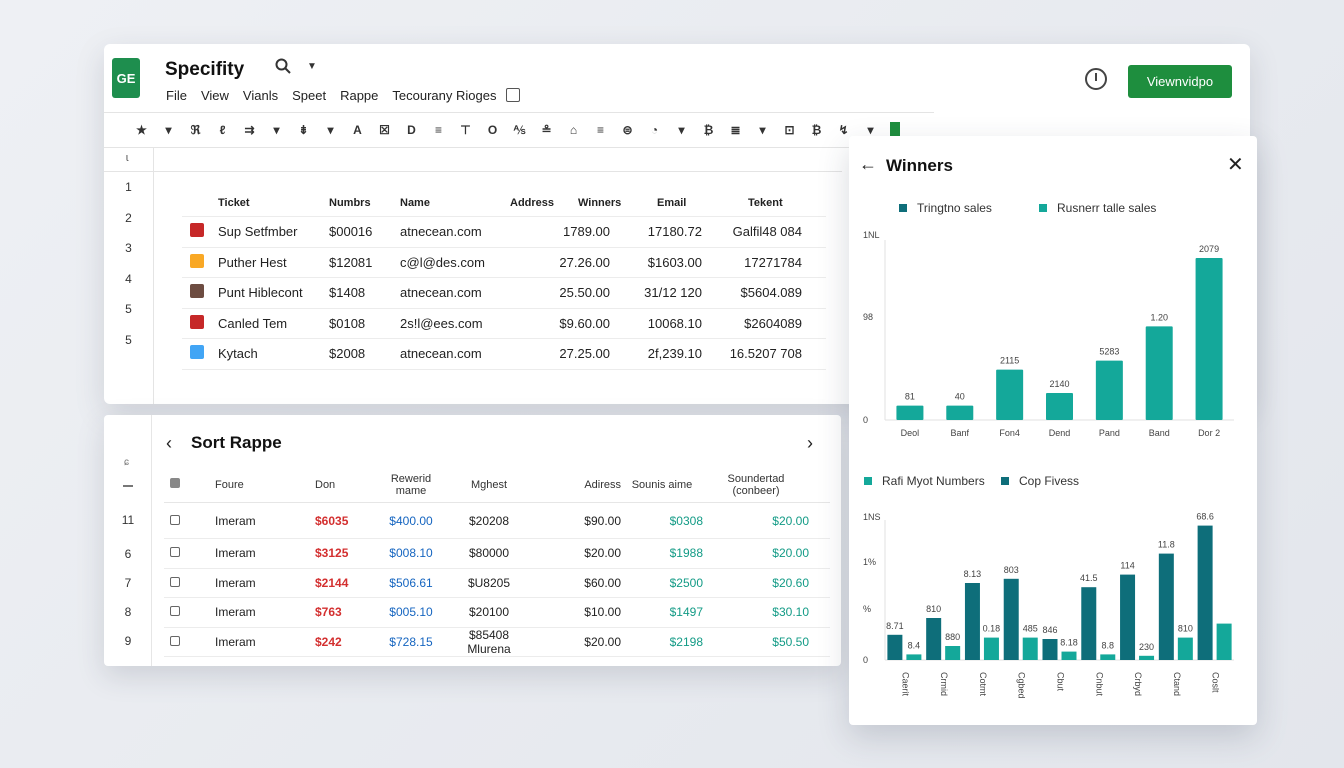 The image size is (1344, 768). What do you see at coordinates (627, 130) in the screenshot?
I see `toolbar-filter-icon: ⊜` at bounding box center [627, 130].